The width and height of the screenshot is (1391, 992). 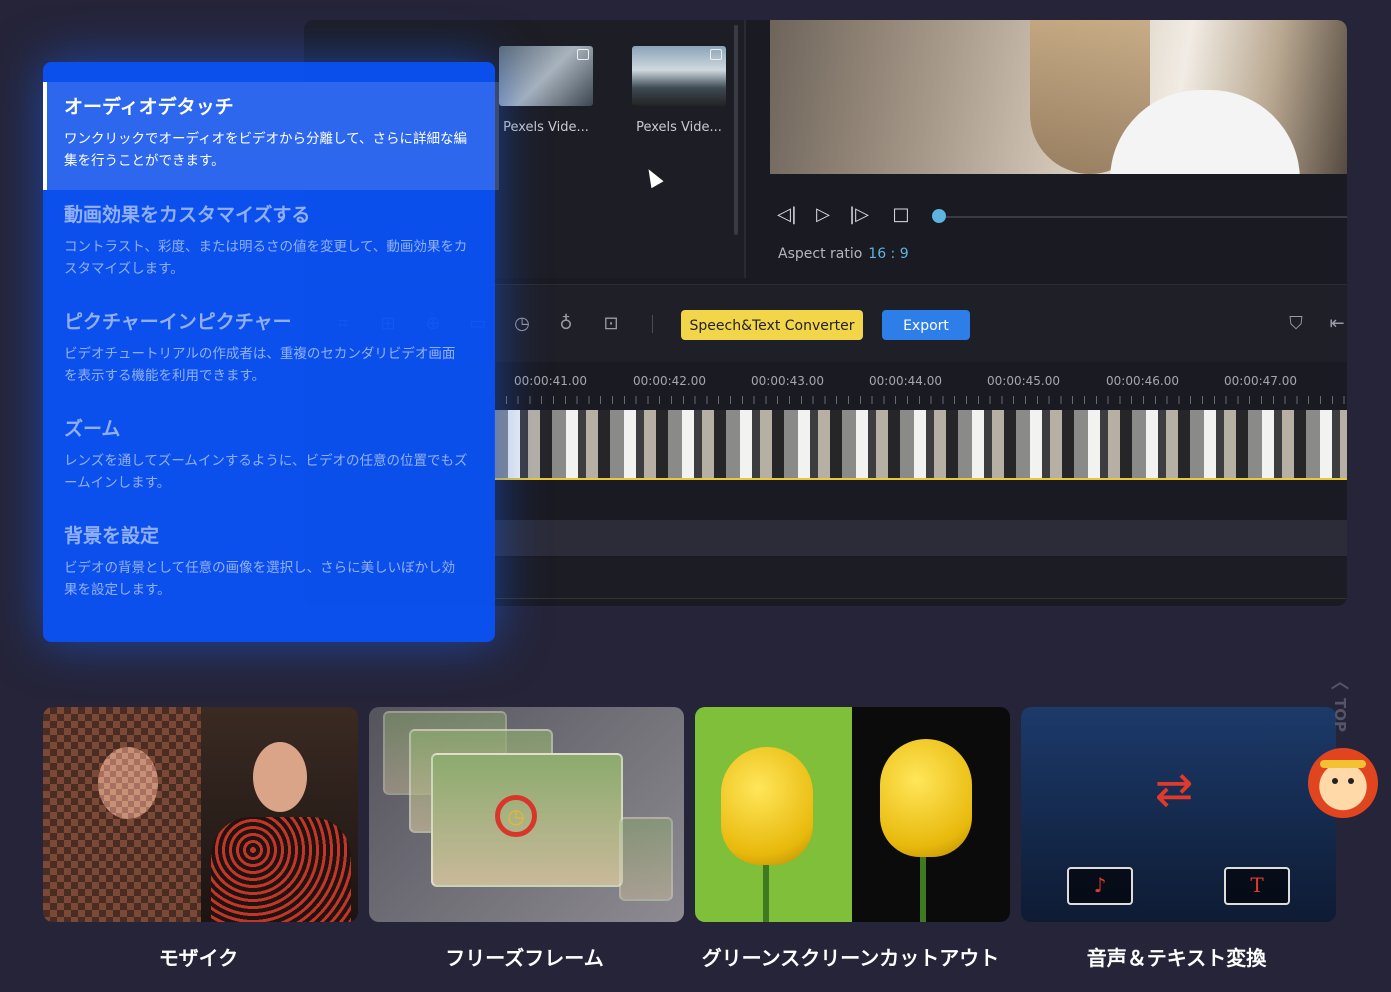 What do you see at coordinates (905, 381) in the screenshot?
I see `tick-label: 00:00:44.00` at bounding box center [905, 381].